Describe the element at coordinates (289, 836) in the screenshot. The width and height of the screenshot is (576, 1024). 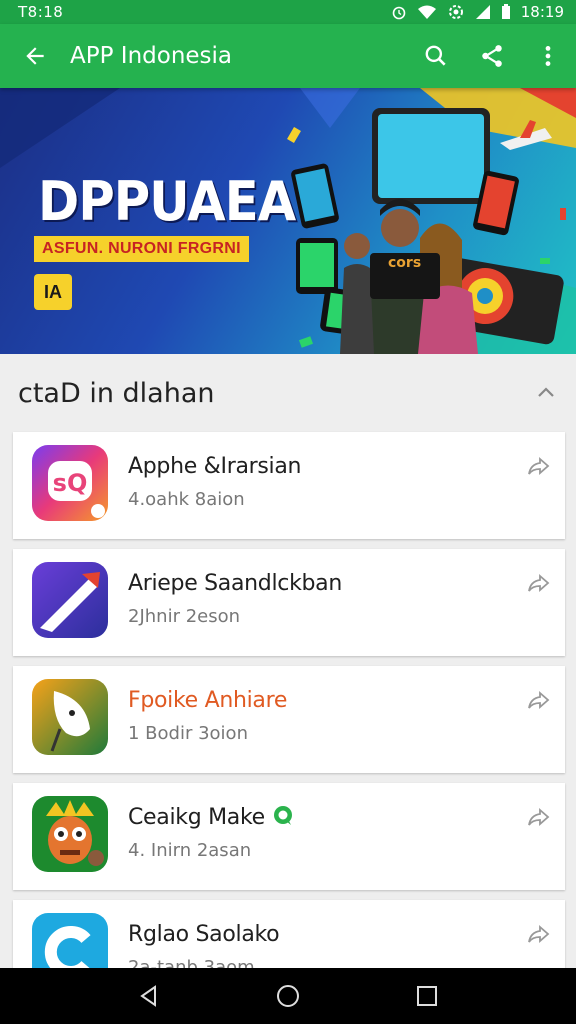
I see `list-item: Ceaikg Make 4. Inirn 2asan` at that location.